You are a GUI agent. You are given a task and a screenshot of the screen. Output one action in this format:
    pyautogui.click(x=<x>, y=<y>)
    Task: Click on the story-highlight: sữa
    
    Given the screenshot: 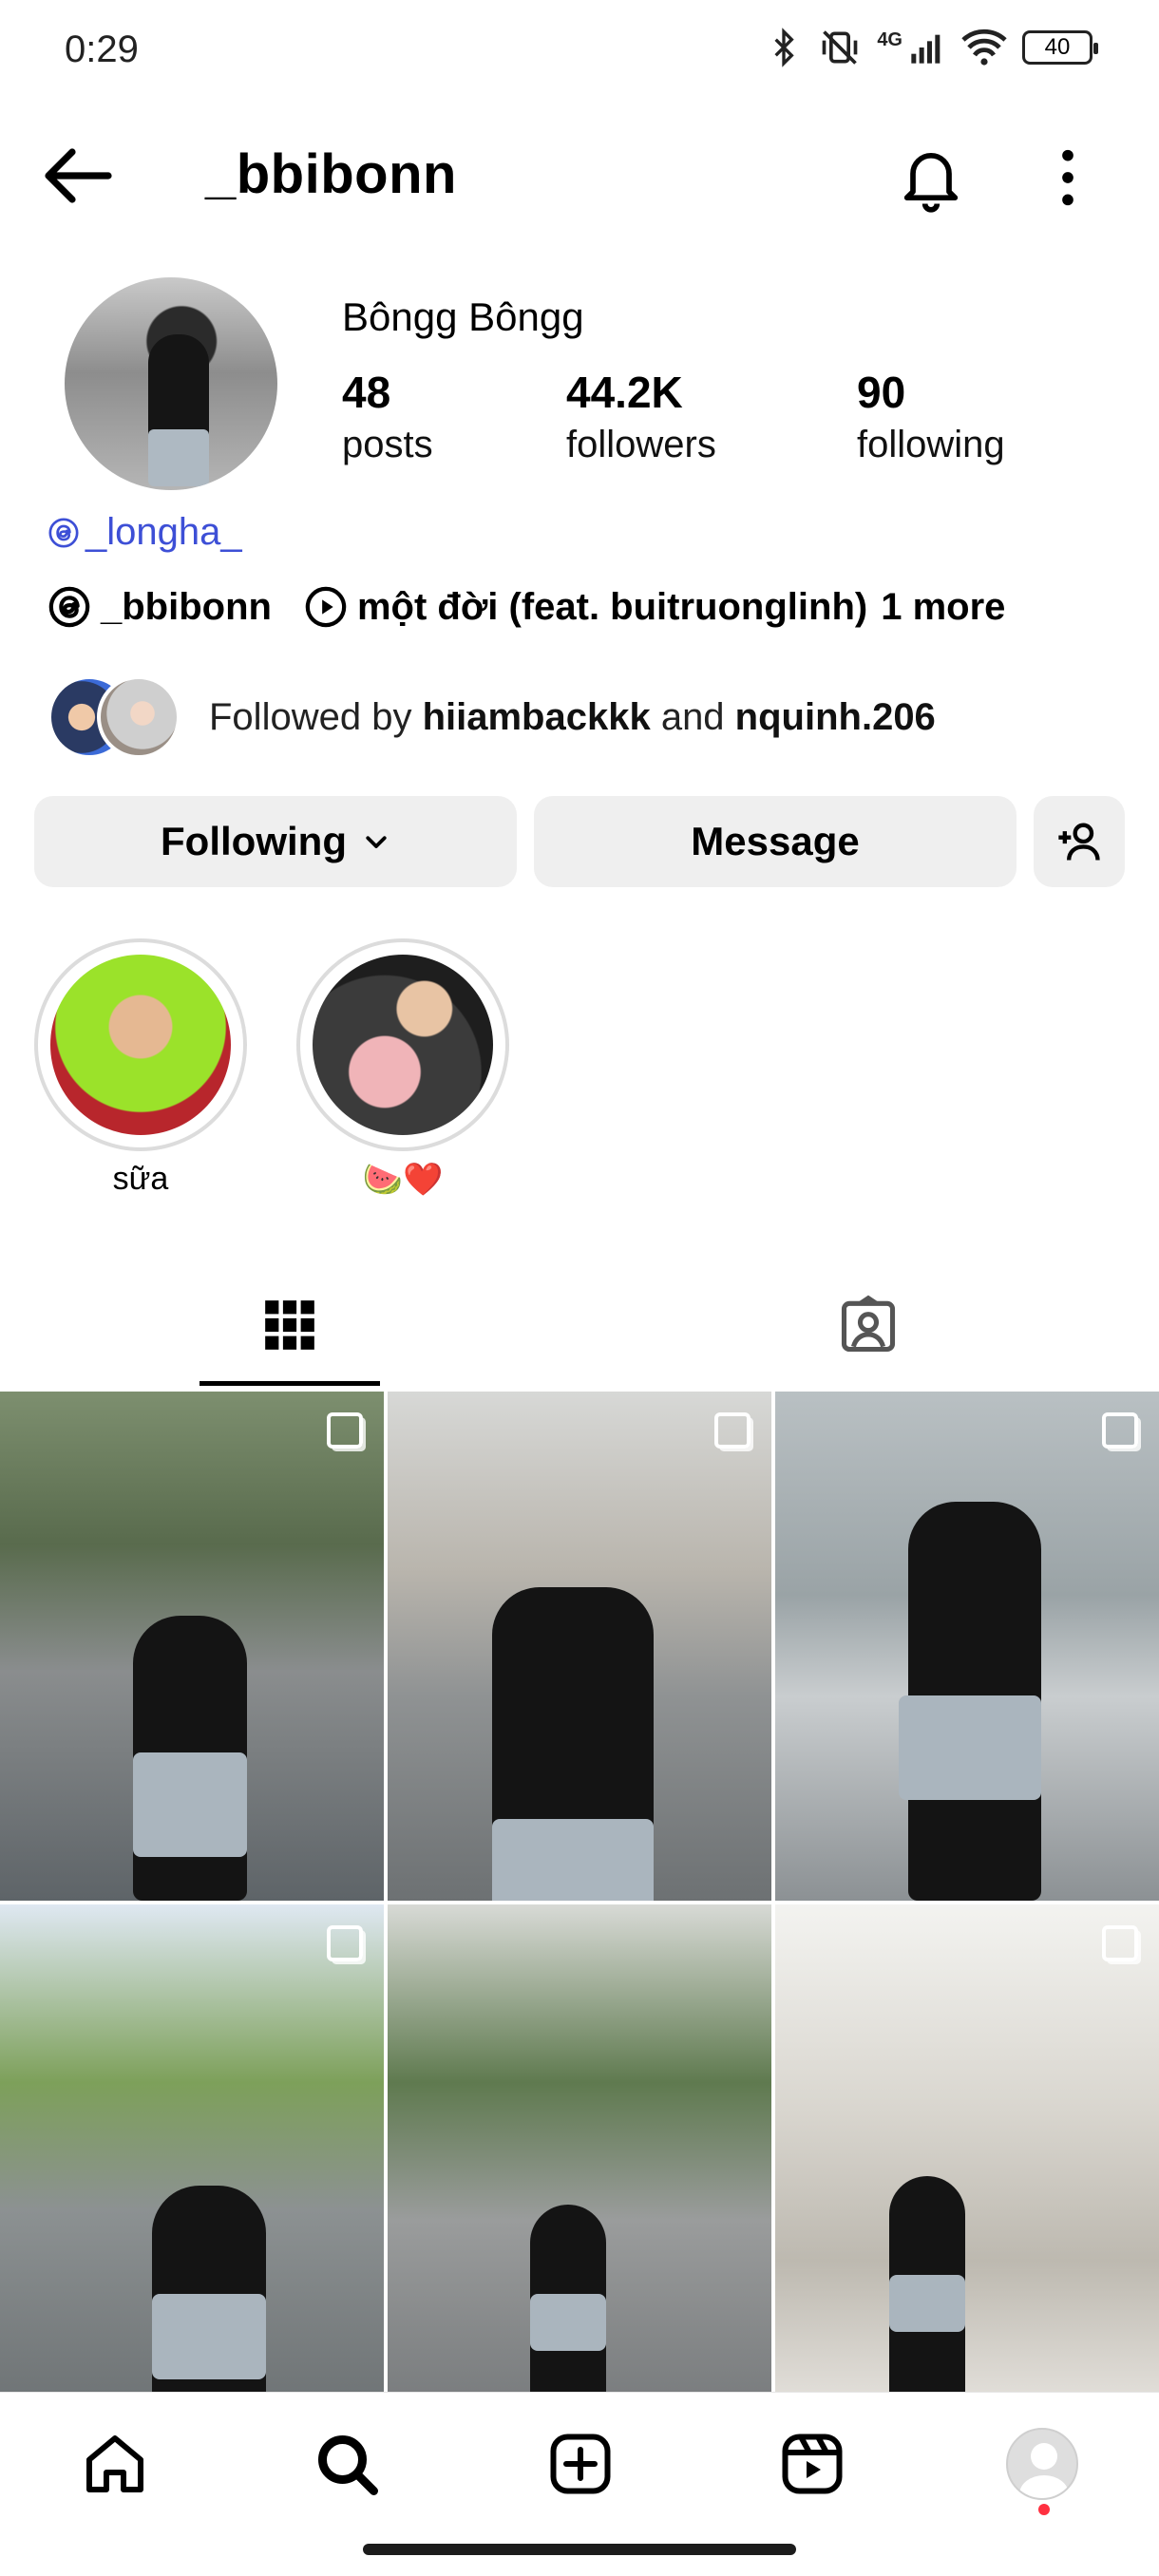 What is the action you would take?
    pyautogui.click(x=140, y=1068)
    